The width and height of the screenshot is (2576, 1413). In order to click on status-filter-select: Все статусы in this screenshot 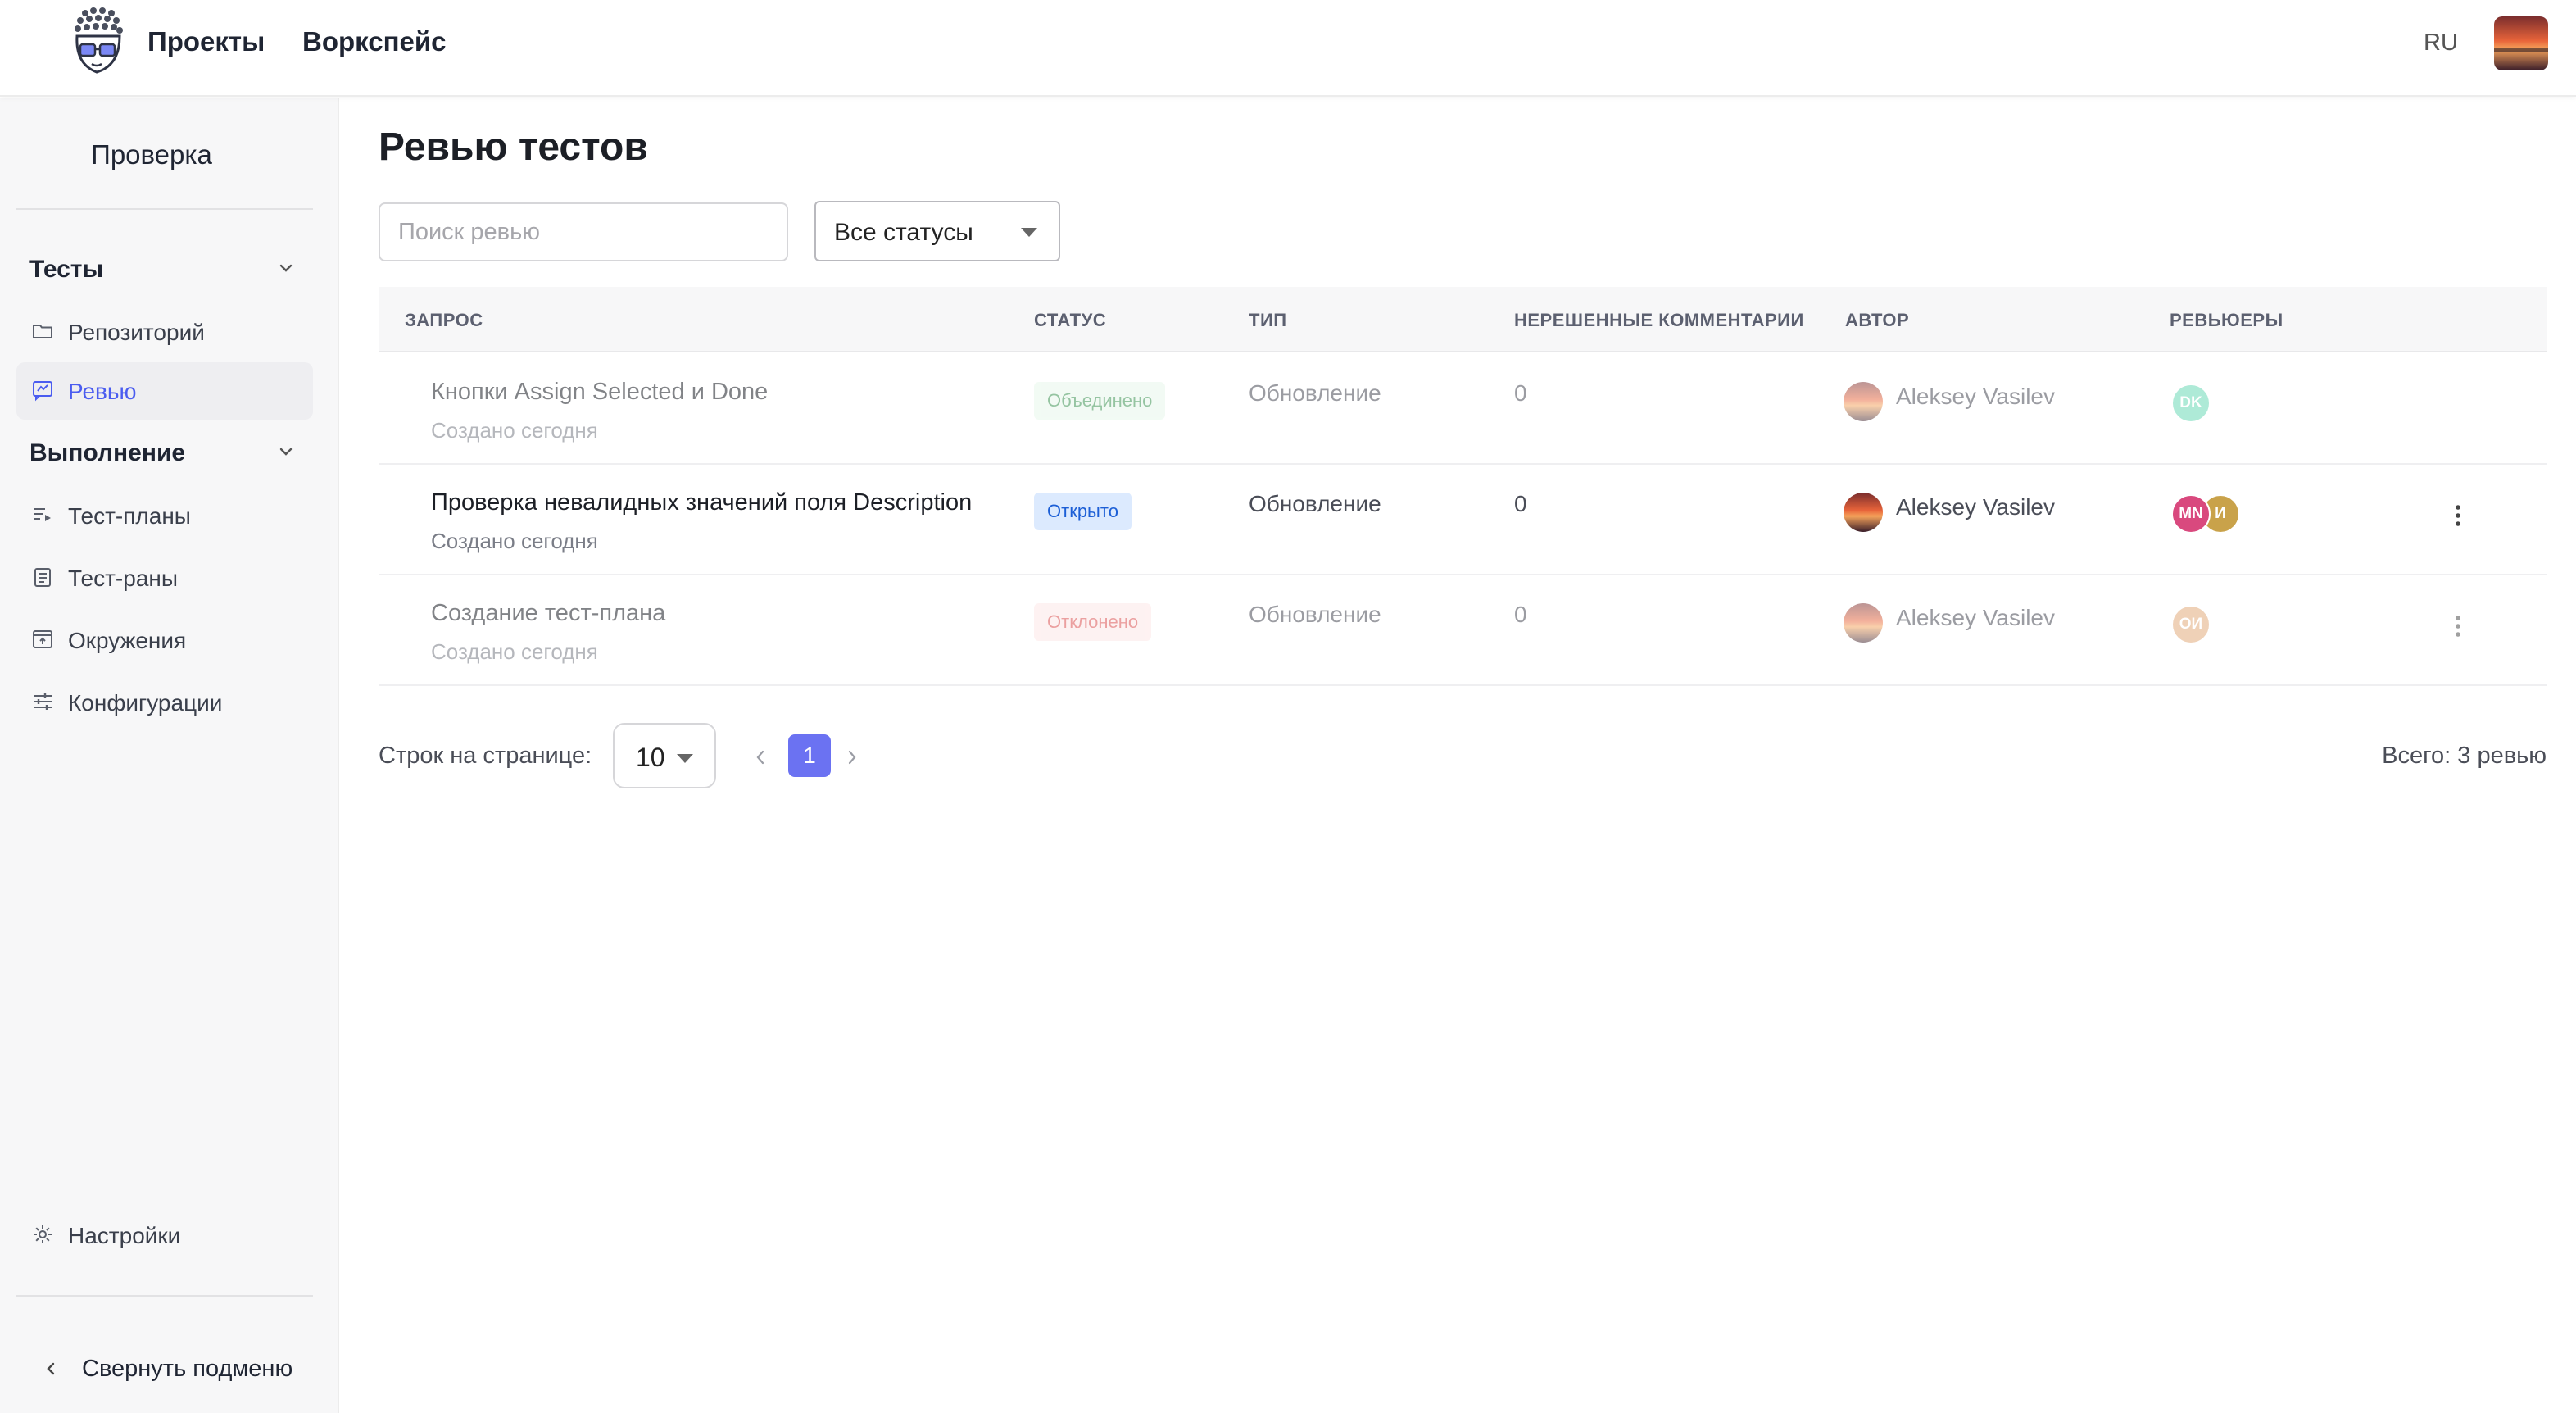, I will do `click(937, 231)`.